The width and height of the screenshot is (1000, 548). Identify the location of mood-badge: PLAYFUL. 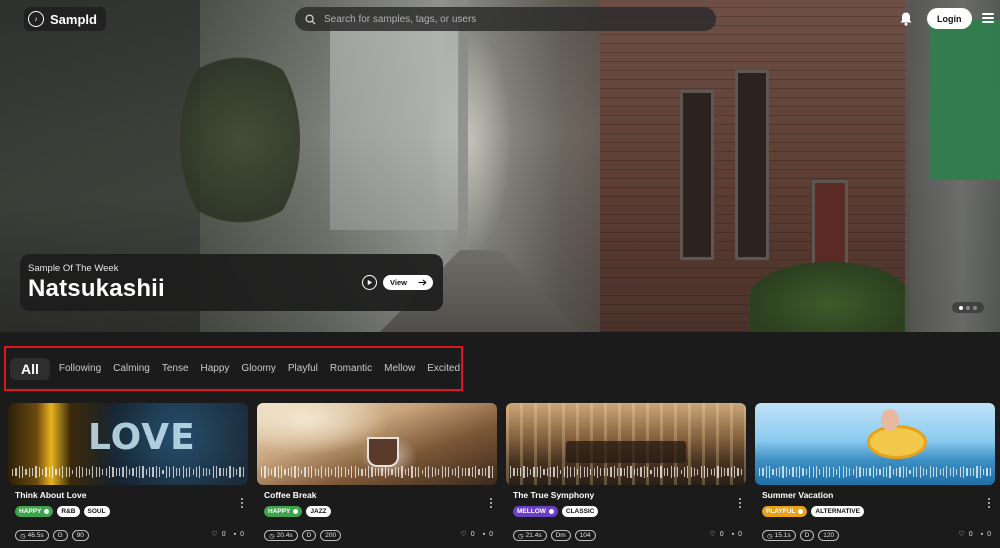
(785, 511).